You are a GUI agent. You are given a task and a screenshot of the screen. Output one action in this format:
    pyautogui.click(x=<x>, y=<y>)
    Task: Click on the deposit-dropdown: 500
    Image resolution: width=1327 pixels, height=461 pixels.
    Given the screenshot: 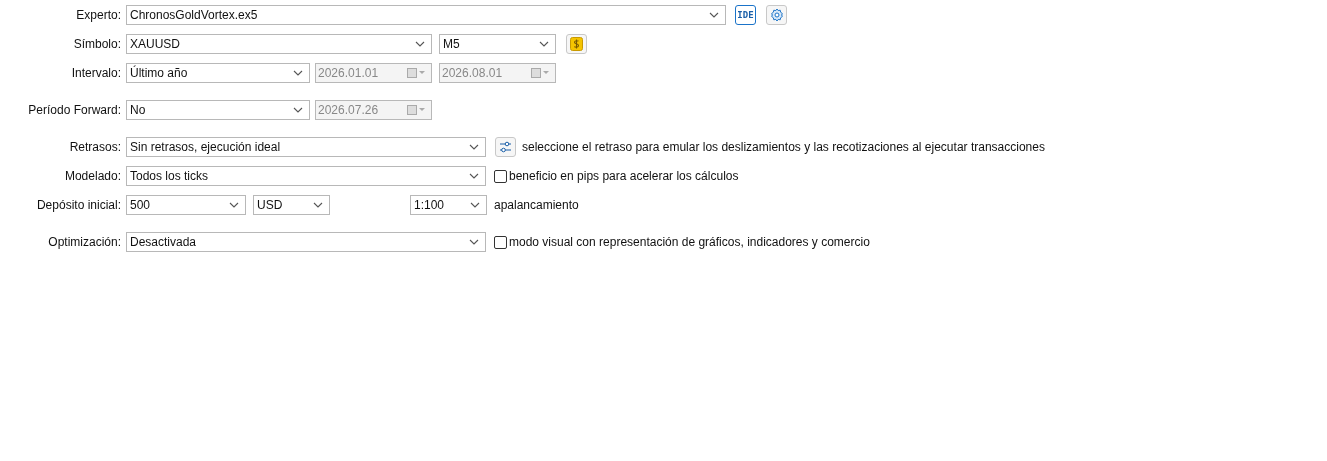 What is the action you would take?
    pyautogui.click(x=186, y=205)
    